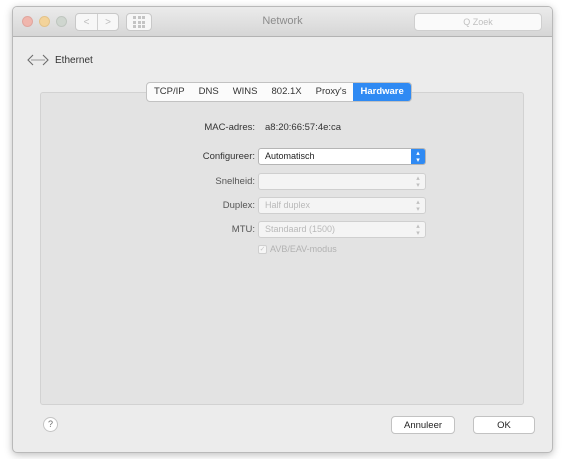 This screenshot has width=563, height=459. Describe the element at coordinates (342, 205) in the screenshot. I see `duplex-select: Half duplex ▴ ▾` at that location.